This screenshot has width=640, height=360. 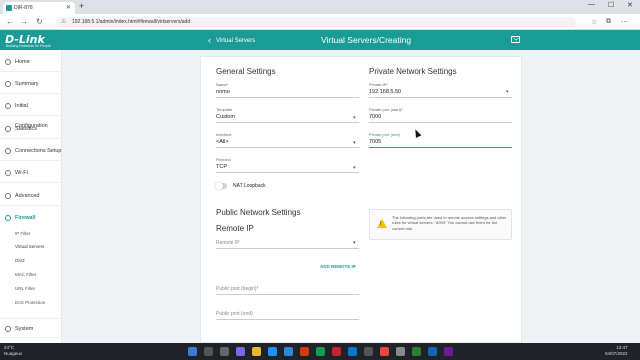 I want to click on name-input: nomo, so click(x=223, y=92).